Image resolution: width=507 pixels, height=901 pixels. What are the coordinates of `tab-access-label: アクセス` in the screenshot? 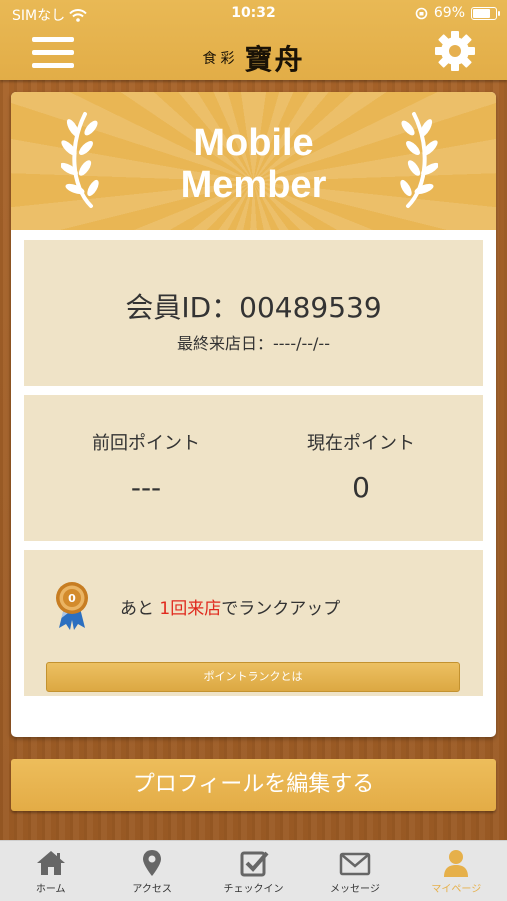 It's located at (152, 889).